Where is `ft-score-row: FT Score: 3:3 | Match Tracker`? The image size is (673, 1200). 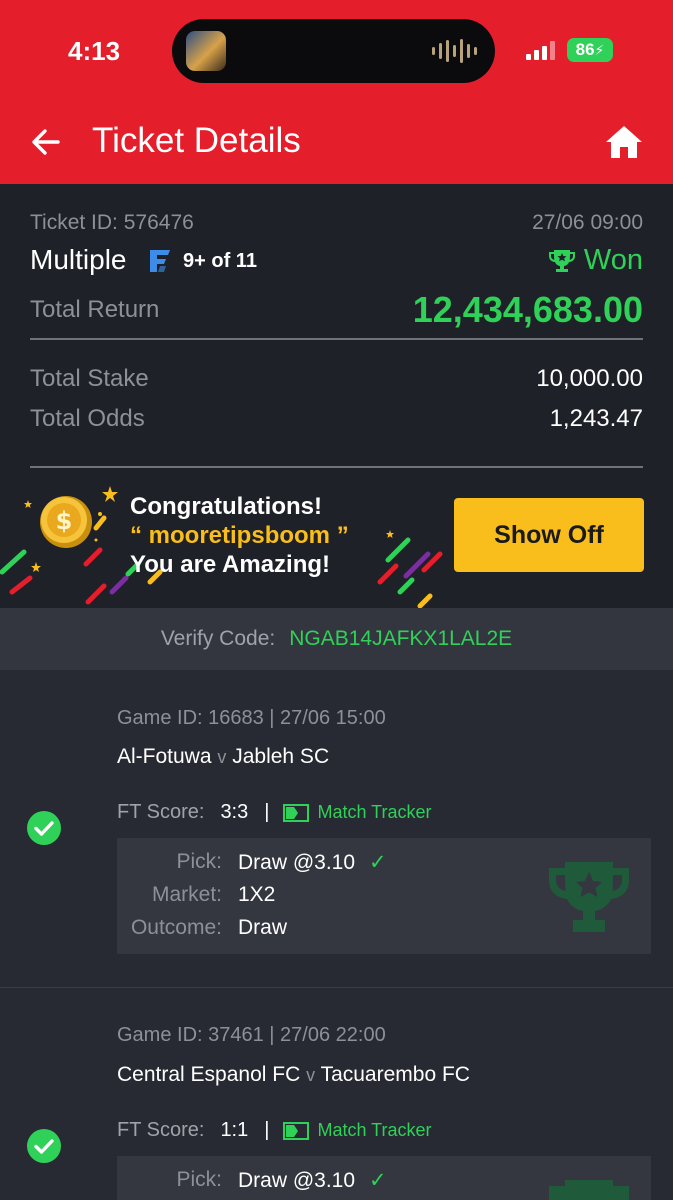 ft-score-row: FT Score: 3:3 | Match Tracker is located at coordinates (274, 812).